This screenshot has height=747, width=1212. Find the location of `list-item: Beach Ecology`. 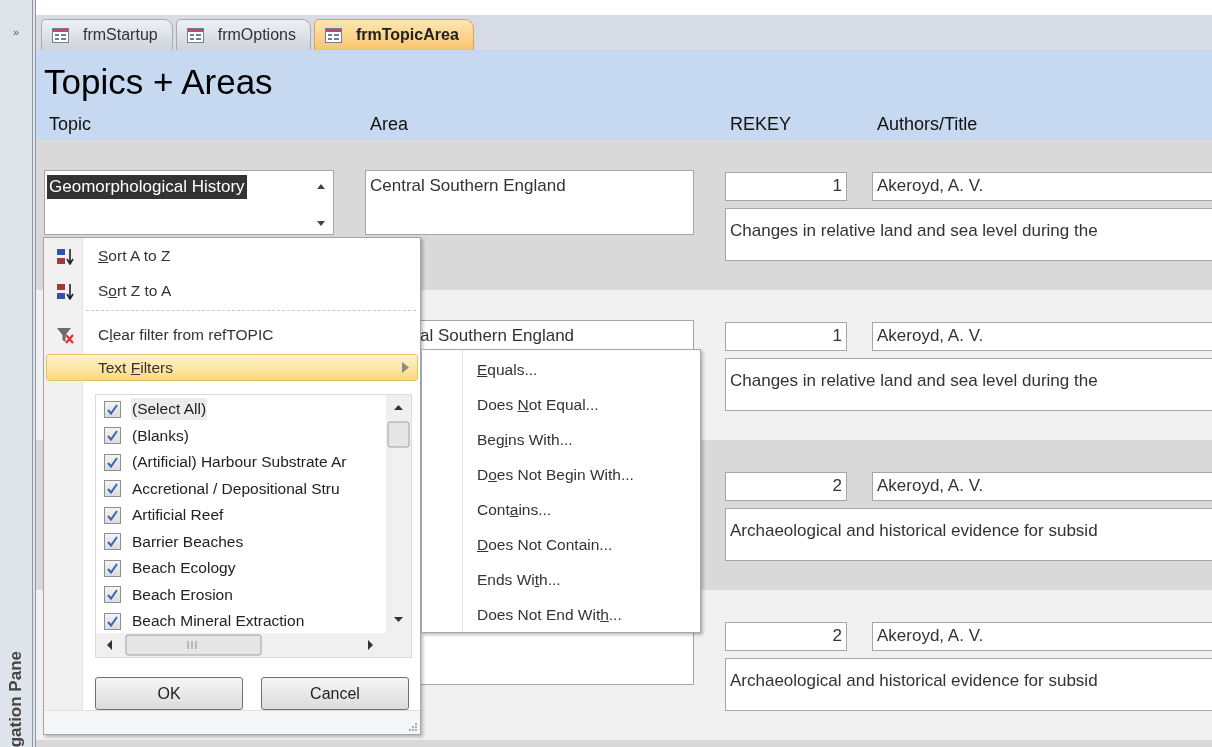

list-item: Beach Ecology is located at coordinates (184, 568).